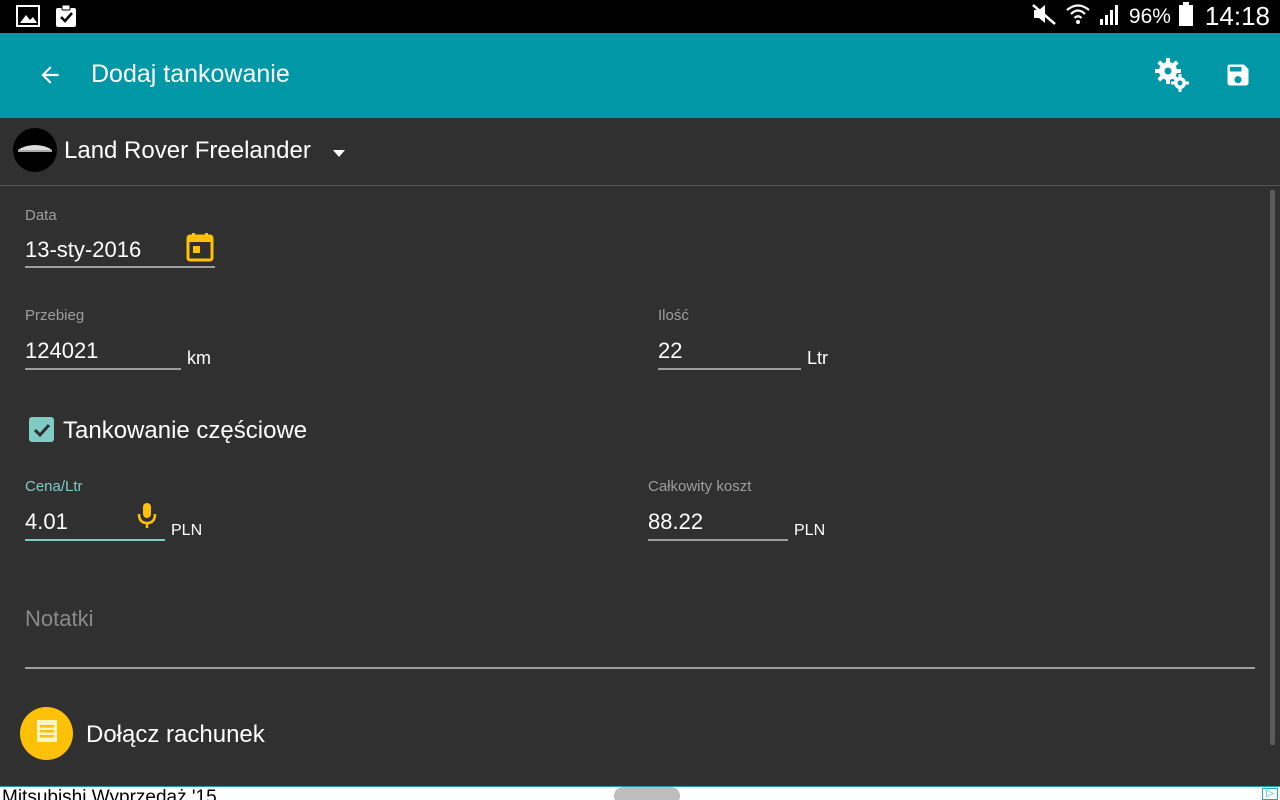  What do you see at coordinates (729, 369) in the screenshot?
I see `quantity-underline` at bounding box center [729, 369].